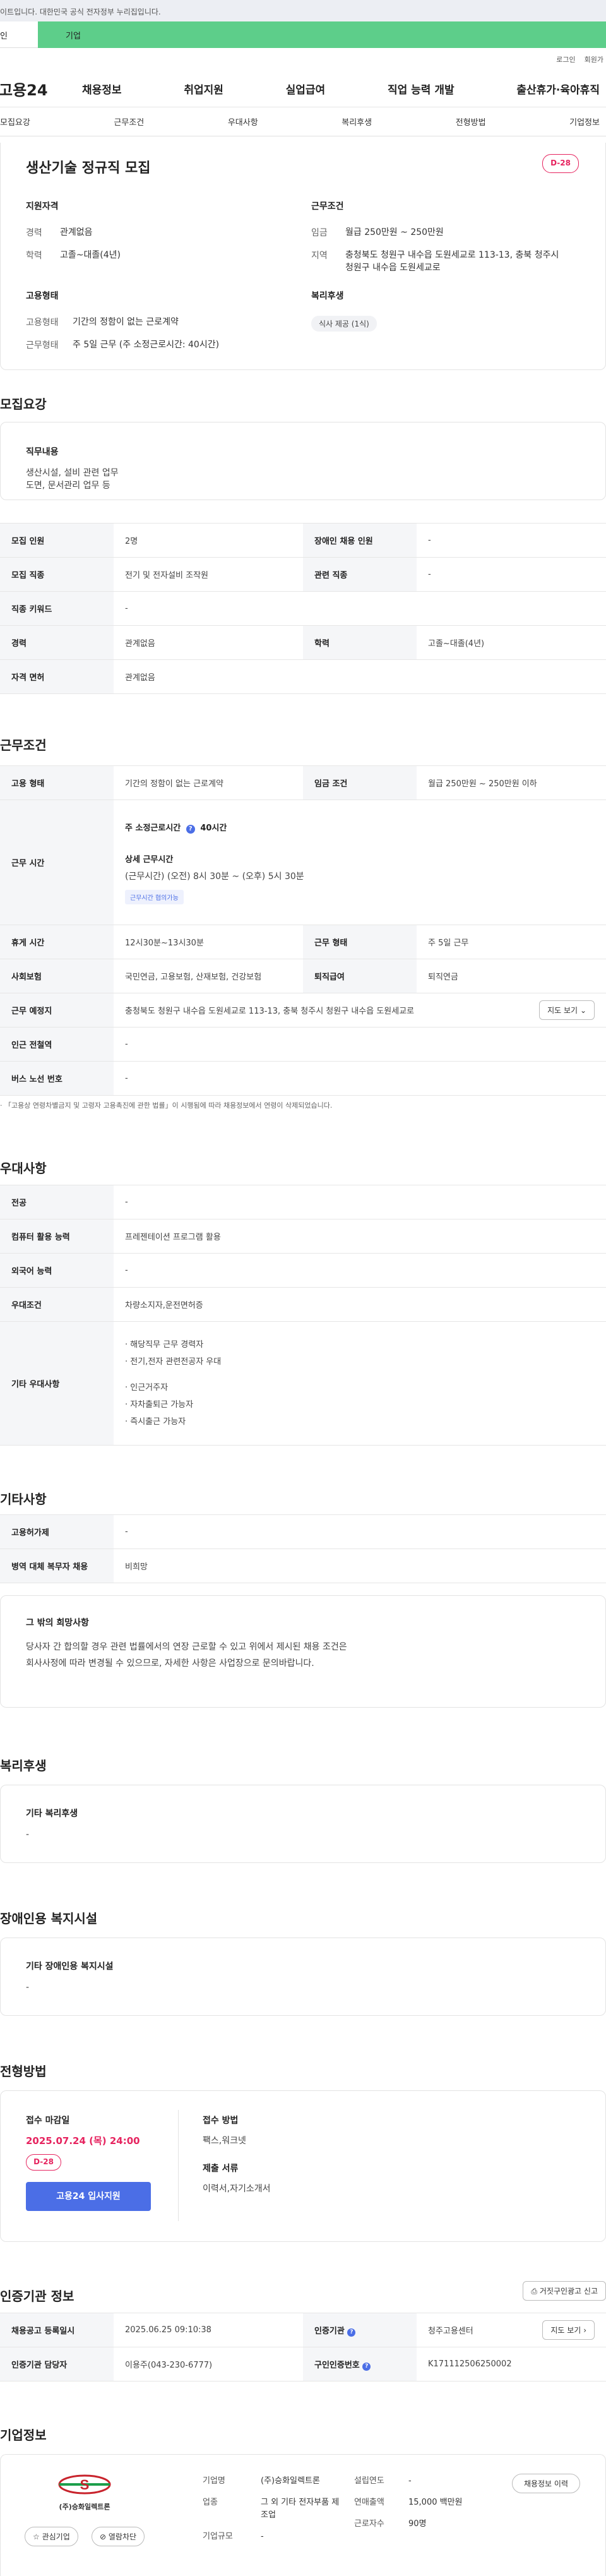  I want to click on menu-jobs: 채용정보, so click(102, 89).